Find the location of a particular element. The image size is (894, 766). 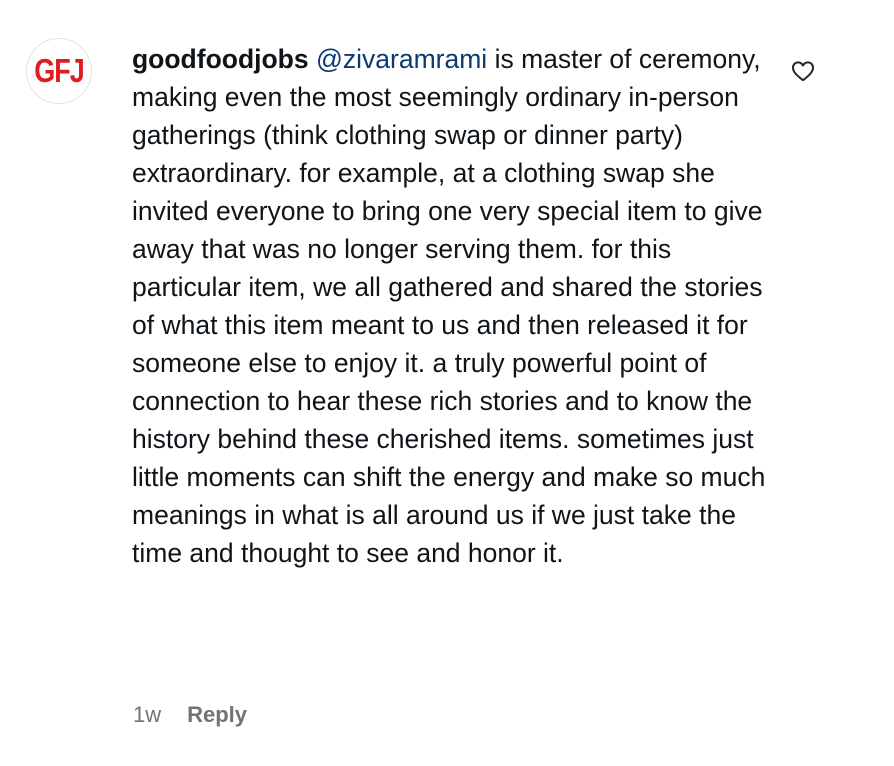

comment-username: goodfoodjobs is located at coordinates (220, 59).